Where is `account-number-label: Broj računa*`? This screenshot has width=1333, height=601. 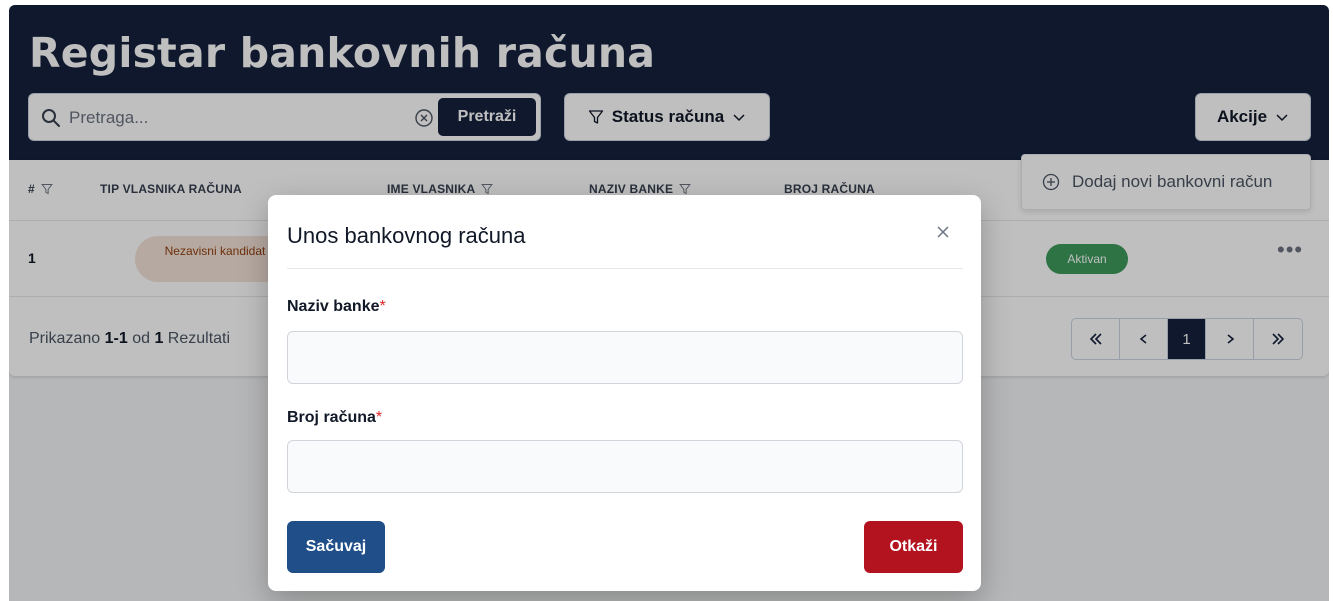
account-number-label: Broj računa* is located at coordinates (335, 417).